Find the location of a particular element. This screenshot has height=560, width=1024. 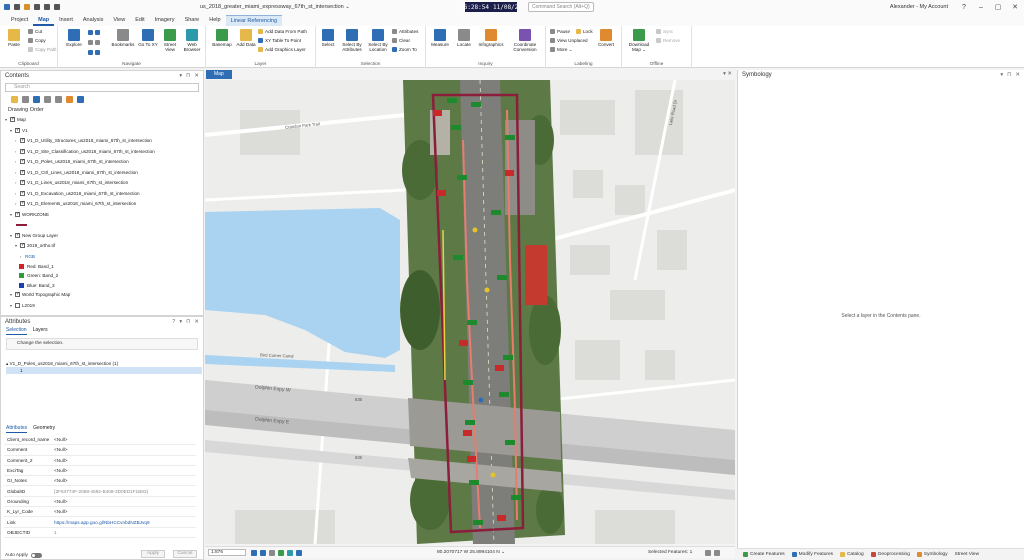

street-view-button: Street View is located at coordinates (170, 40).